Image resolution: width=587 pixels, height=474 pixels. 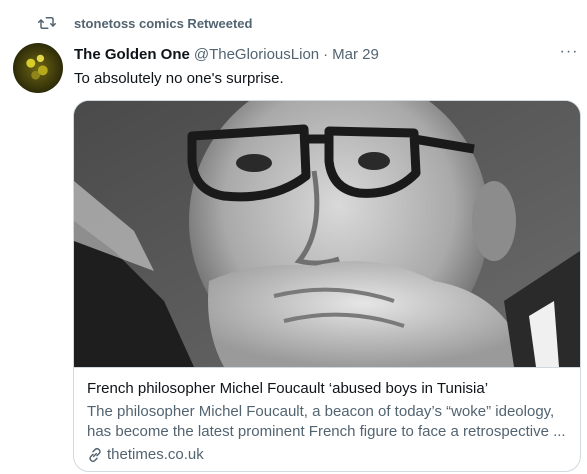 What do you see at coordinates (569, 54) in the screenshot?
I see `more-icon: ···` at bounding box center [569, 54].